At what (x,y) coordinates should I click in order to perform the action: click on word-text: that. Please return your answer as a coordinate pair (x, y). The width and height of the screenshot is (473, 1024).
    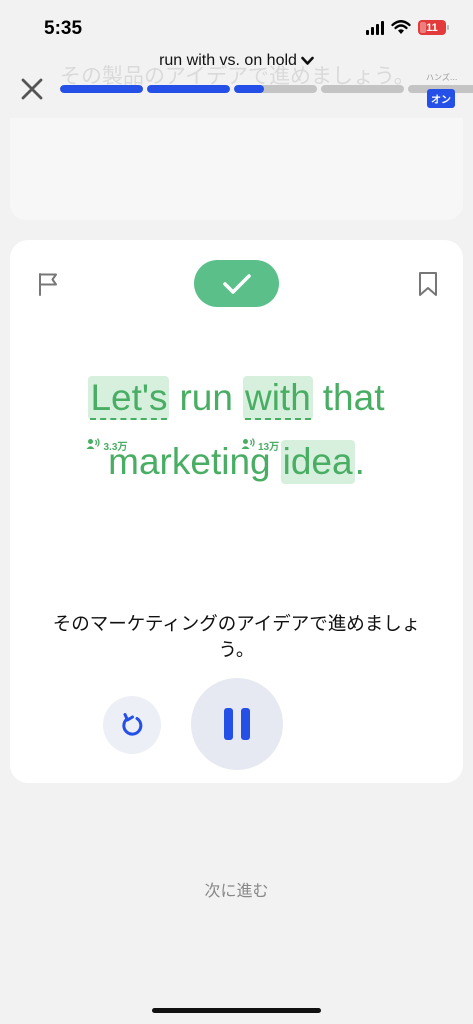
    Looking at the image, I should click on (353, 397).